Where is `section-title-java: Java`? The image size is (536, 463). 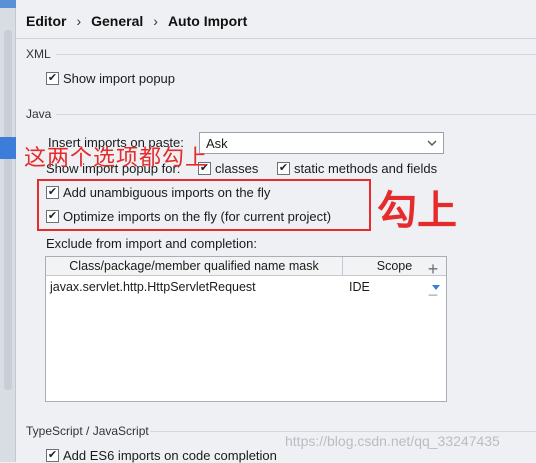 section-title-java: Java is located at coordinates (39, 114).